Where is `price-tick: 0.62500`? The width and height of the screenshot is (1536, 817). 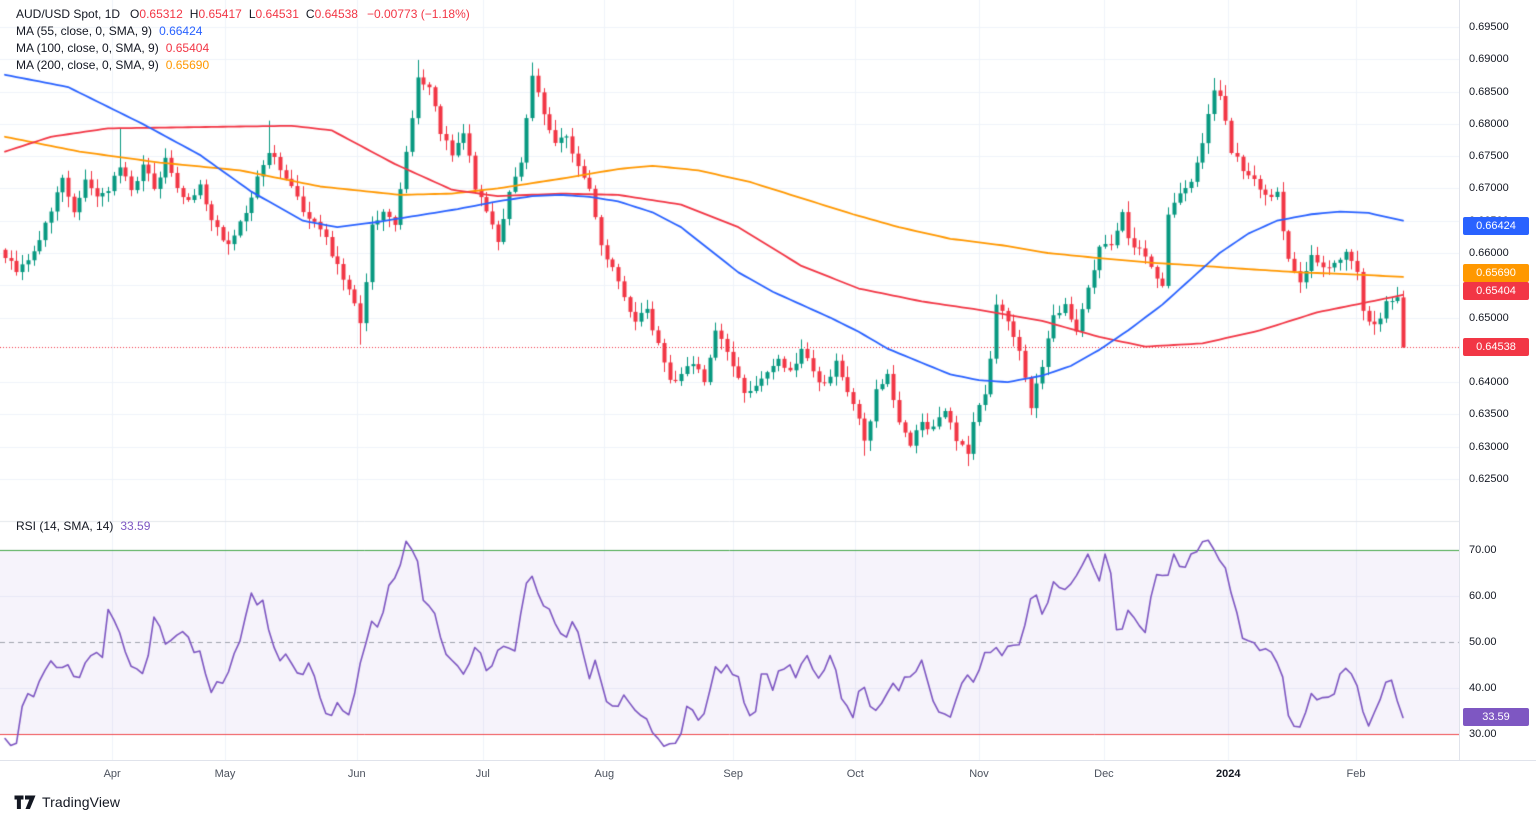 price-tick: 0.62500 is located at coordinates (1489, 478).